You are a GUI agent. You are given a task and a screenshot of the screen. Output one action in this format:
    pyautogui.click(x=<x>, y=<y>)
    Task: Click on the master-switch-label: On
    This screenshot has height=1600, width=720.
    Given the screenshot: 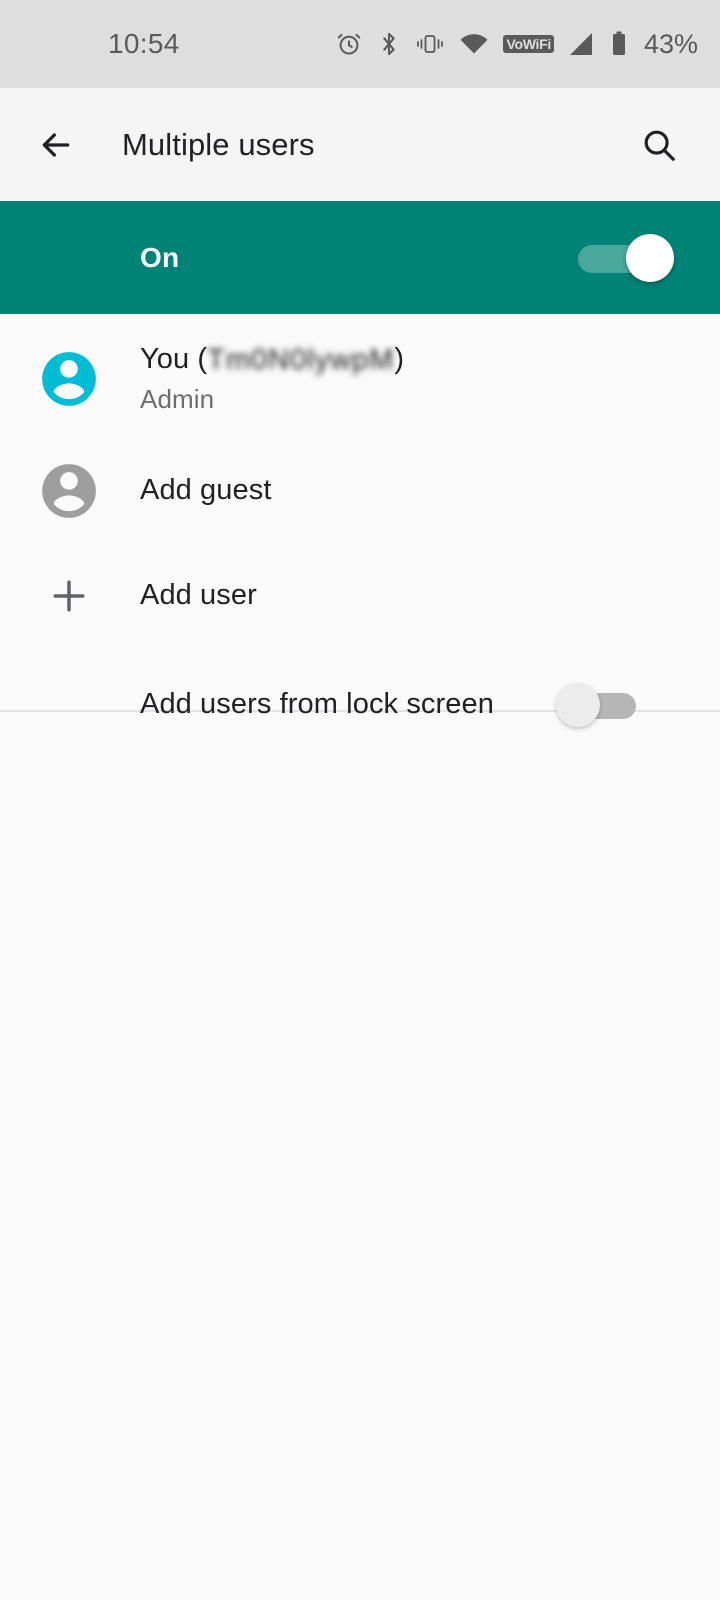 What is the action you would take?
    pyautogui.click(x=160, y=257)
    